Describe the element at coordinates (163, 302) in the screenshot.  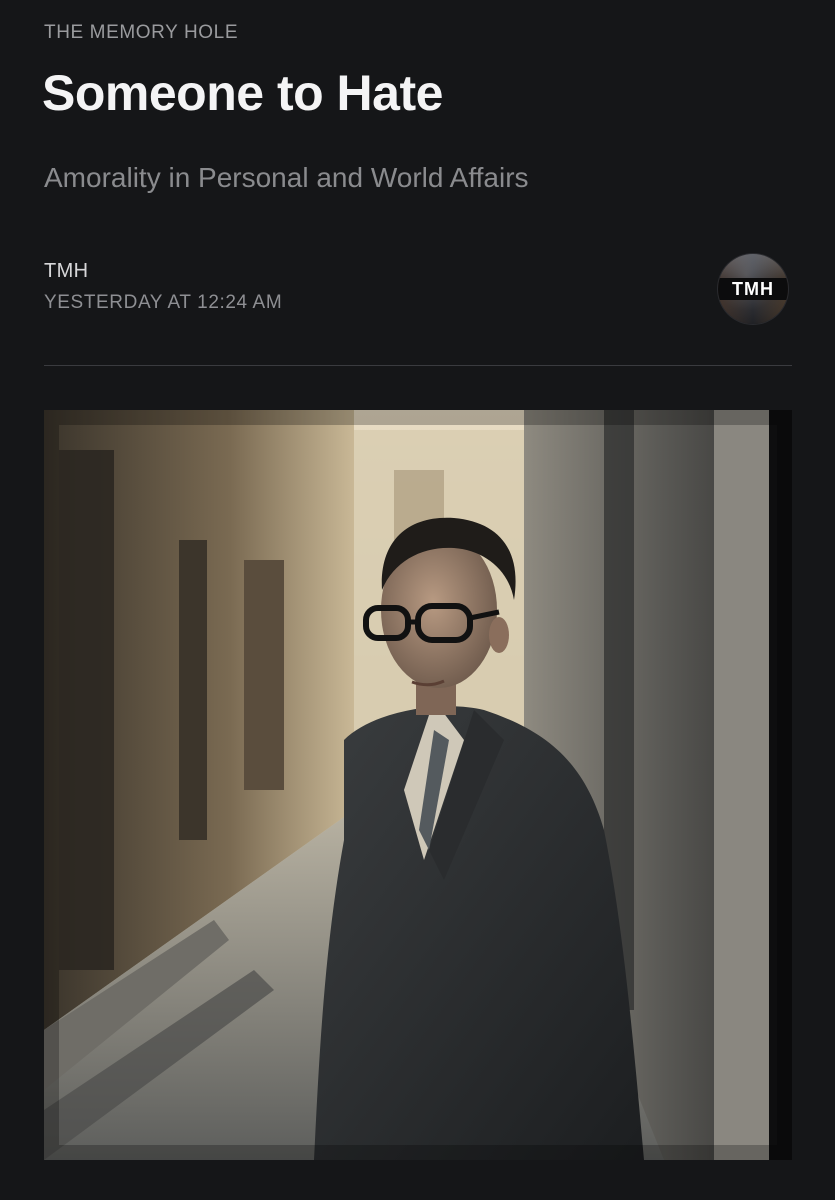
I see `post-timestamp: YESTERDAY AT 12:24 AM` at that location.